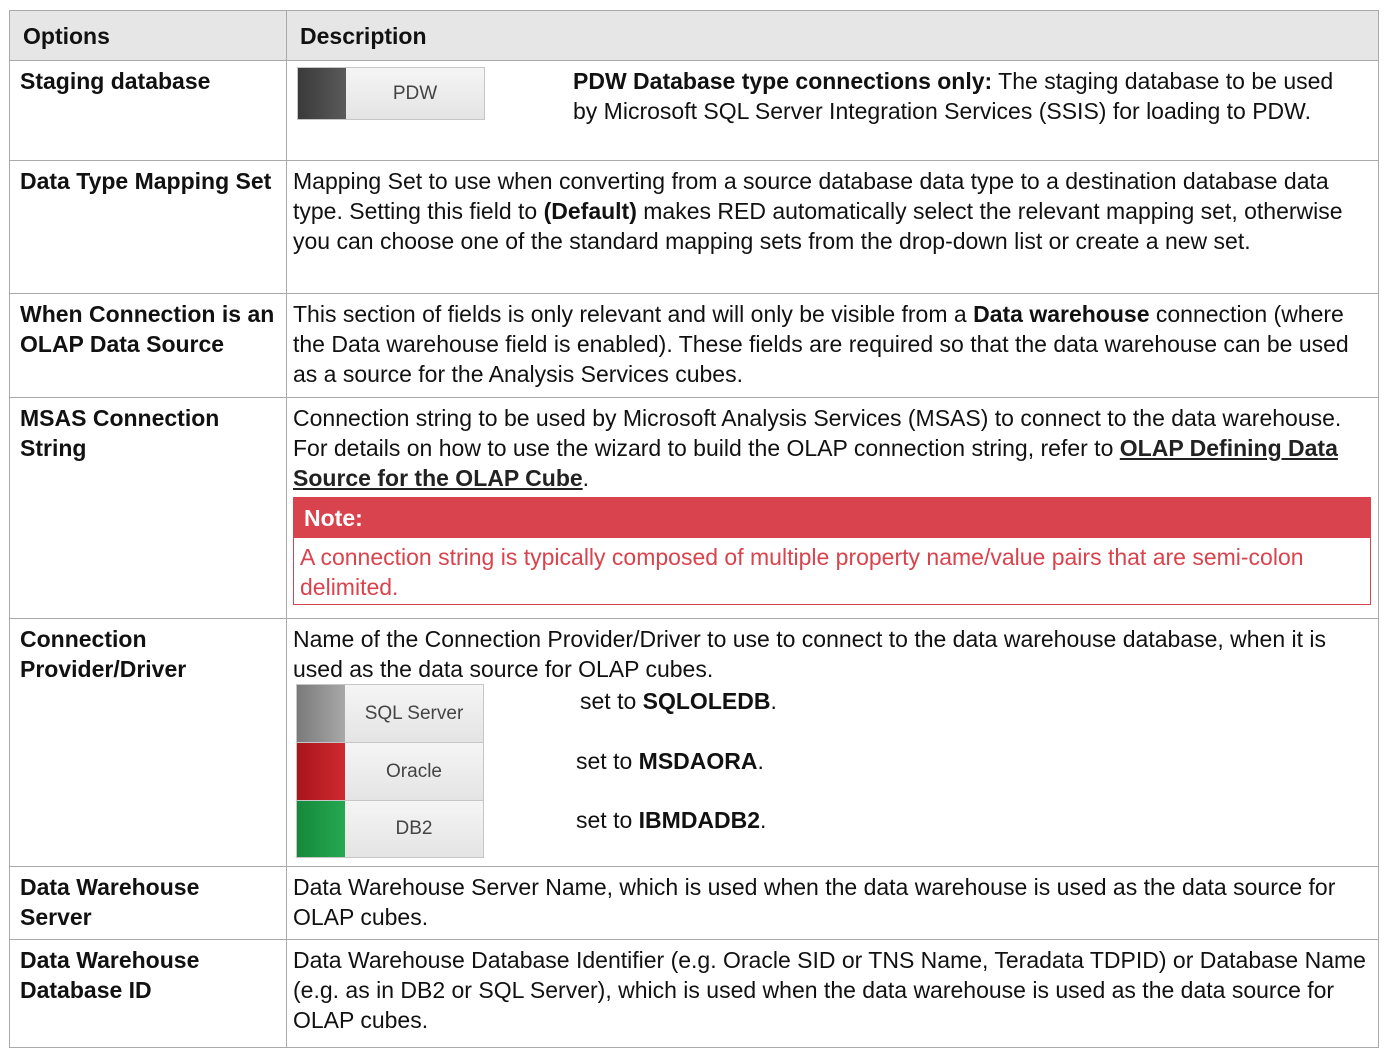 This screenshot has width=1384, height=1048. What do you see at coordinates (148, 993) in the screenshot?
I see `option-name: Data Warehouse Database ID` at bounding box center [148, 993].